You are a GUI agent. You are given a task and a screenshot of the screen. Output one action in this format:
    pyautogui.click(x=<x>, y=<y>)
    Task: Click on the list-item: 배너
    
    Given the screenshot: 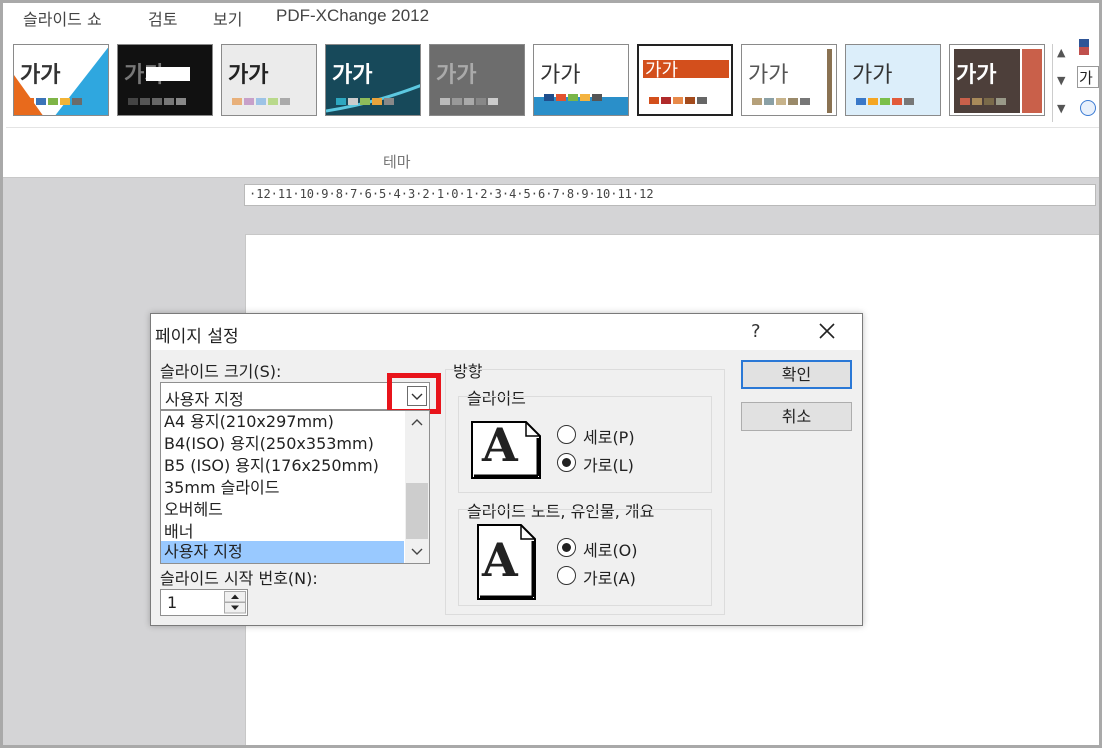 What is the action you would take?
    pyautogui.click(x=282, y=532)
    